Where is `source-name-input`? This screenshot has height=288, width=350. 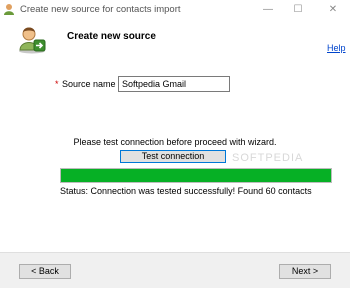 source-name-input is located at coordinates (174, 84).